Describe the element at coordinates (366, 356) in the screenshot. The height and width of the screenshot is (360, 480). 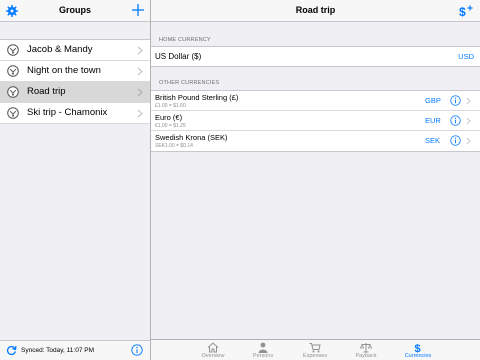
I see `tab-label: Payback` at that location.